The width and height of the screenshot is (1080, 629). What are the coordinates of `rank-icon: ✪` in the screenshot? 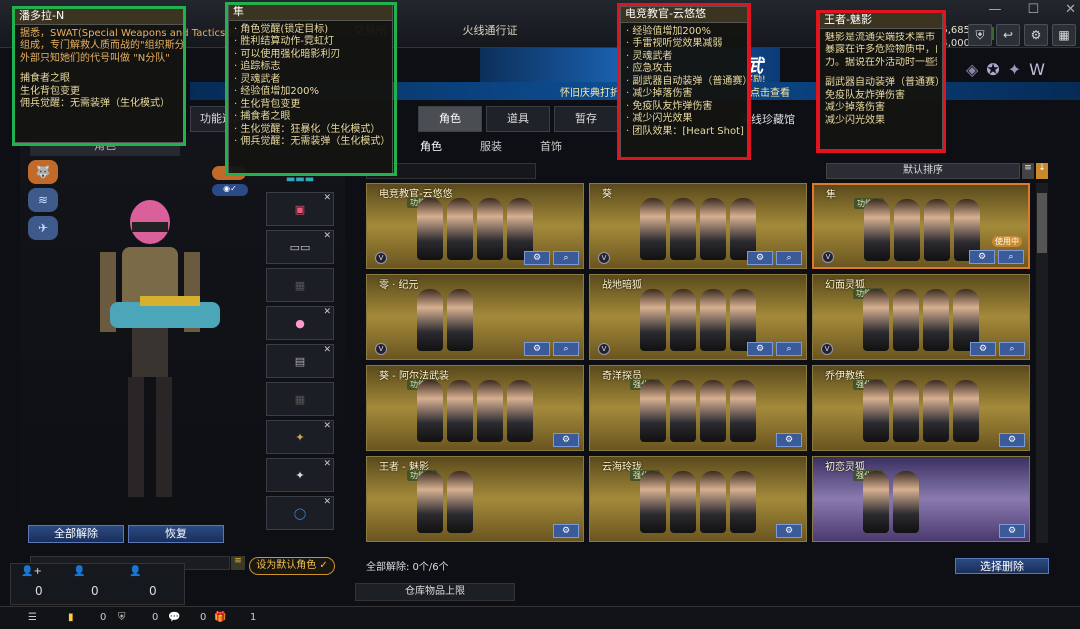 It's located at (992, 69).